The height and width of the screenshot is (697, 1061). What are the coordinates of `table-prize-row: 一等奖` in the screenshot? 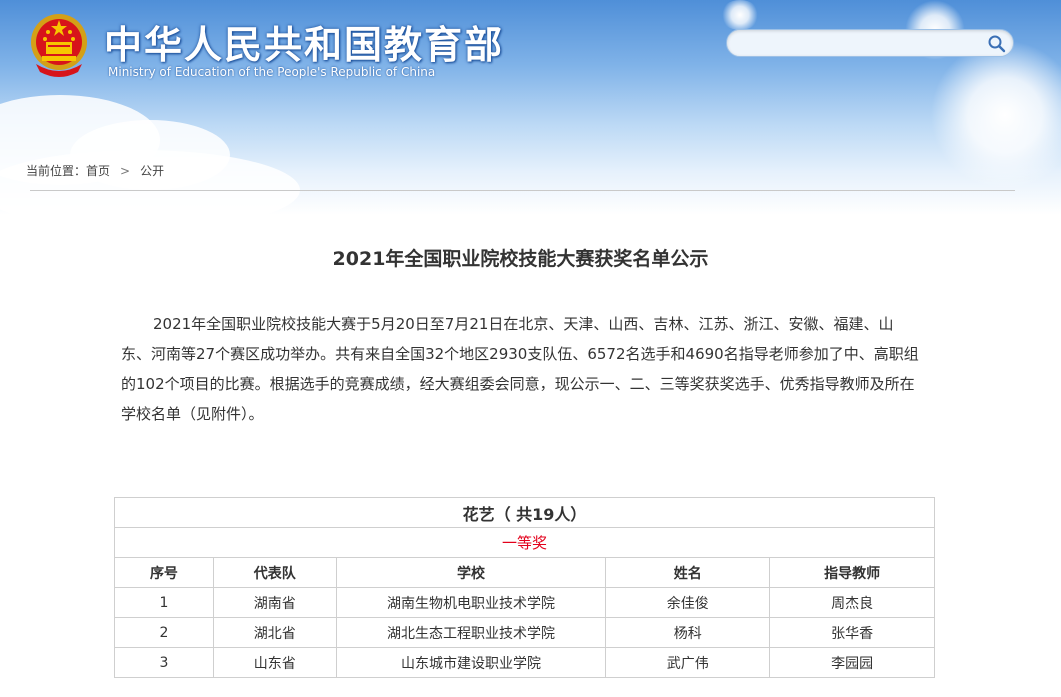 It's located at (524, 542).